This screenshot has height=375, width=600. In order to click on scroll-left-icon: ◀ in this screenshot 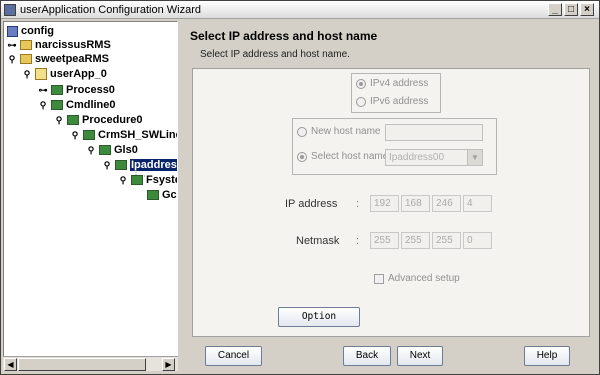, I will do `click(10, 364)`.